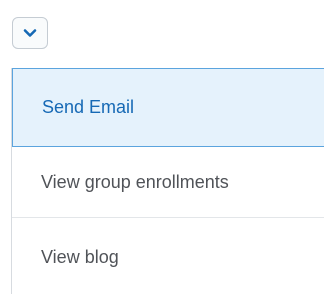 The width and height of the screenshot is (324, 294). I want to click on menu-item-label: Send Email, so click(88, 107).